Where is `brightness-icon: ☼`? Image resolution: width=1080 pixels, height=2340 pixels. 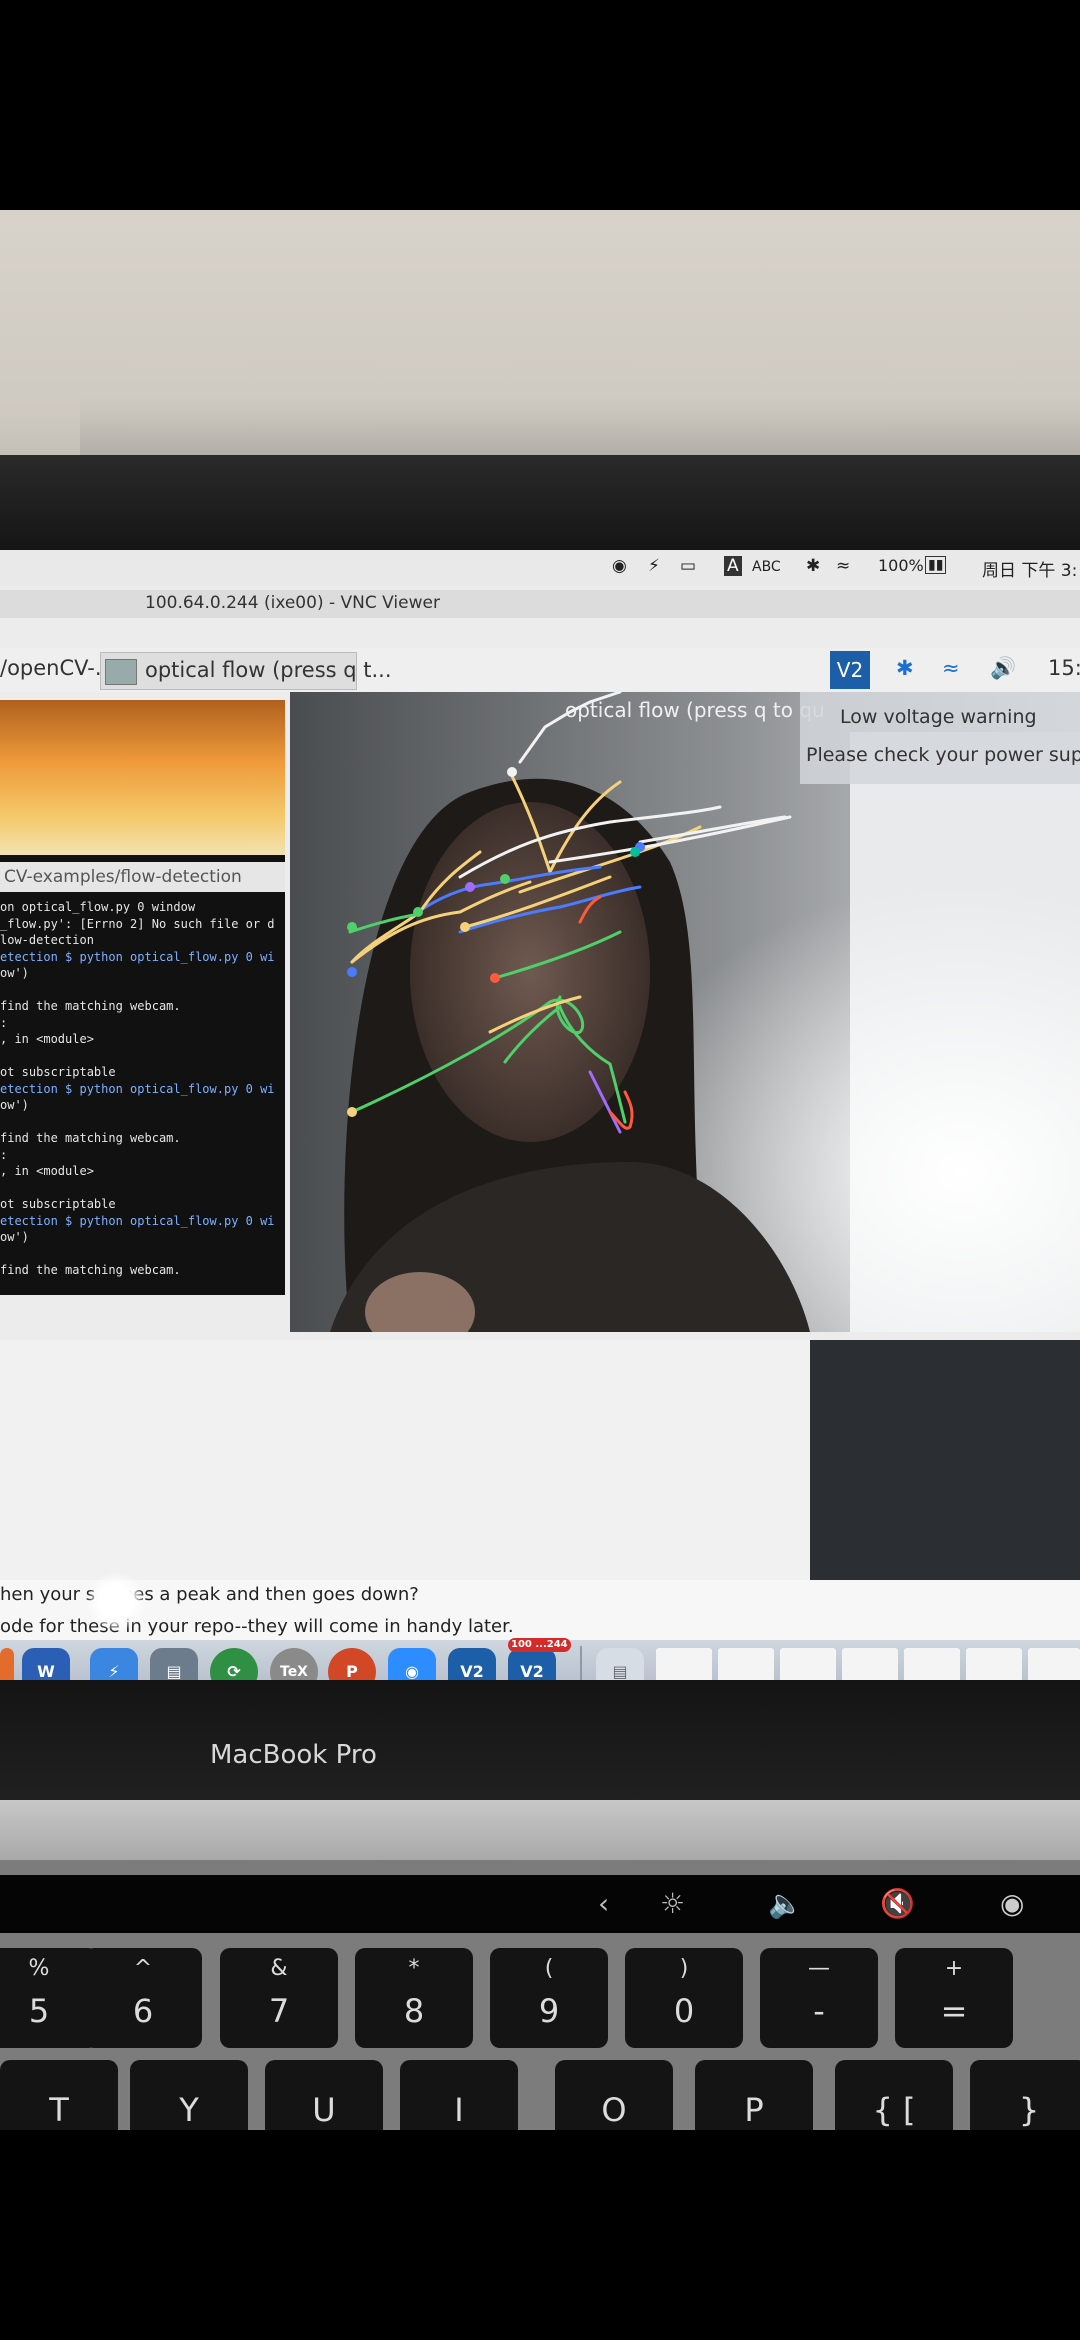
brightness-icon: ☼ is located at coordinates (672, 1903).